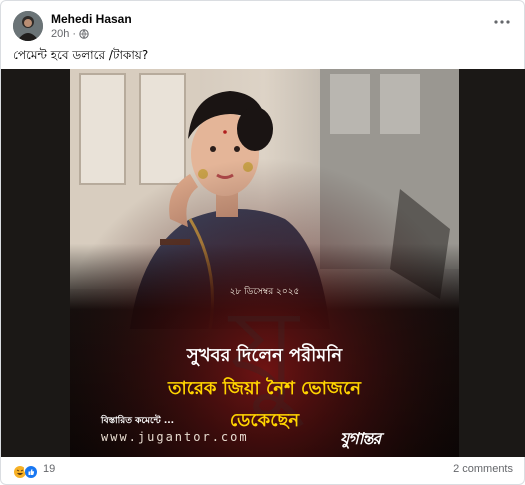 This screenshot has height=485, width=525. Describe the element at coordinates (264, 388) in the screenshot. I see `image-headline-line2: তারেক জিয়া নৈশ ভোজনে` at that location.